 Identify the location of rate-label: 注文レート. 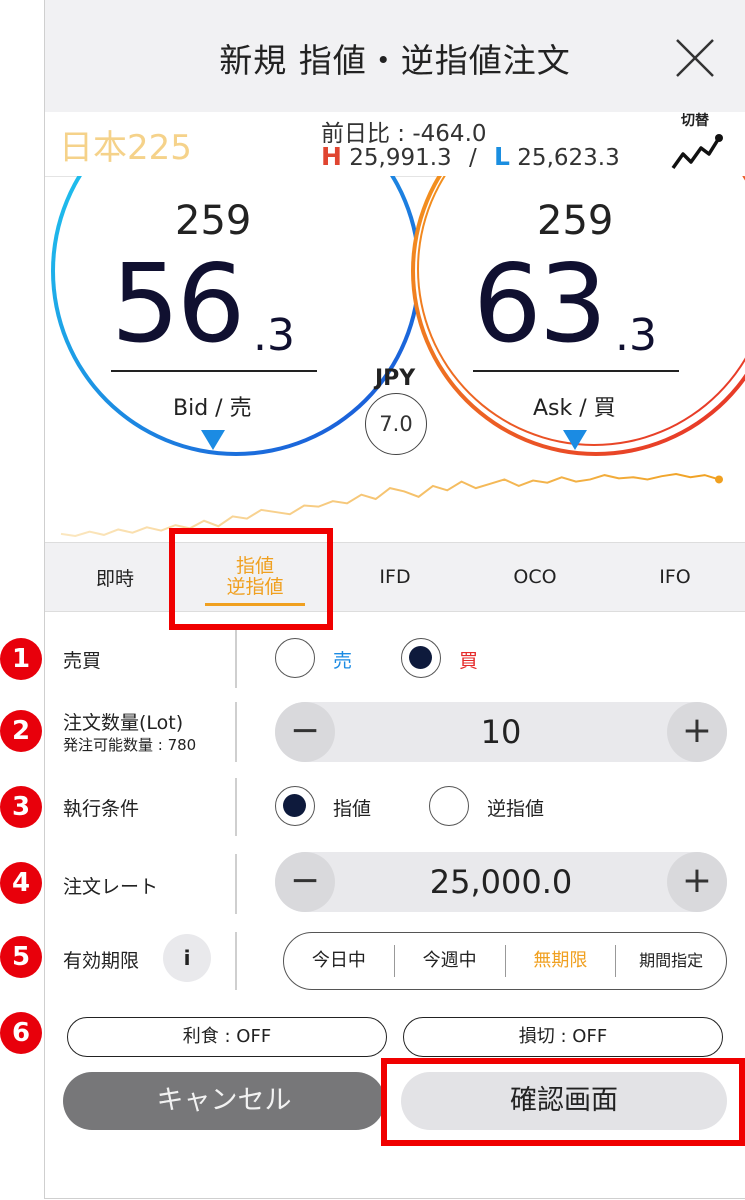
(111, 887).